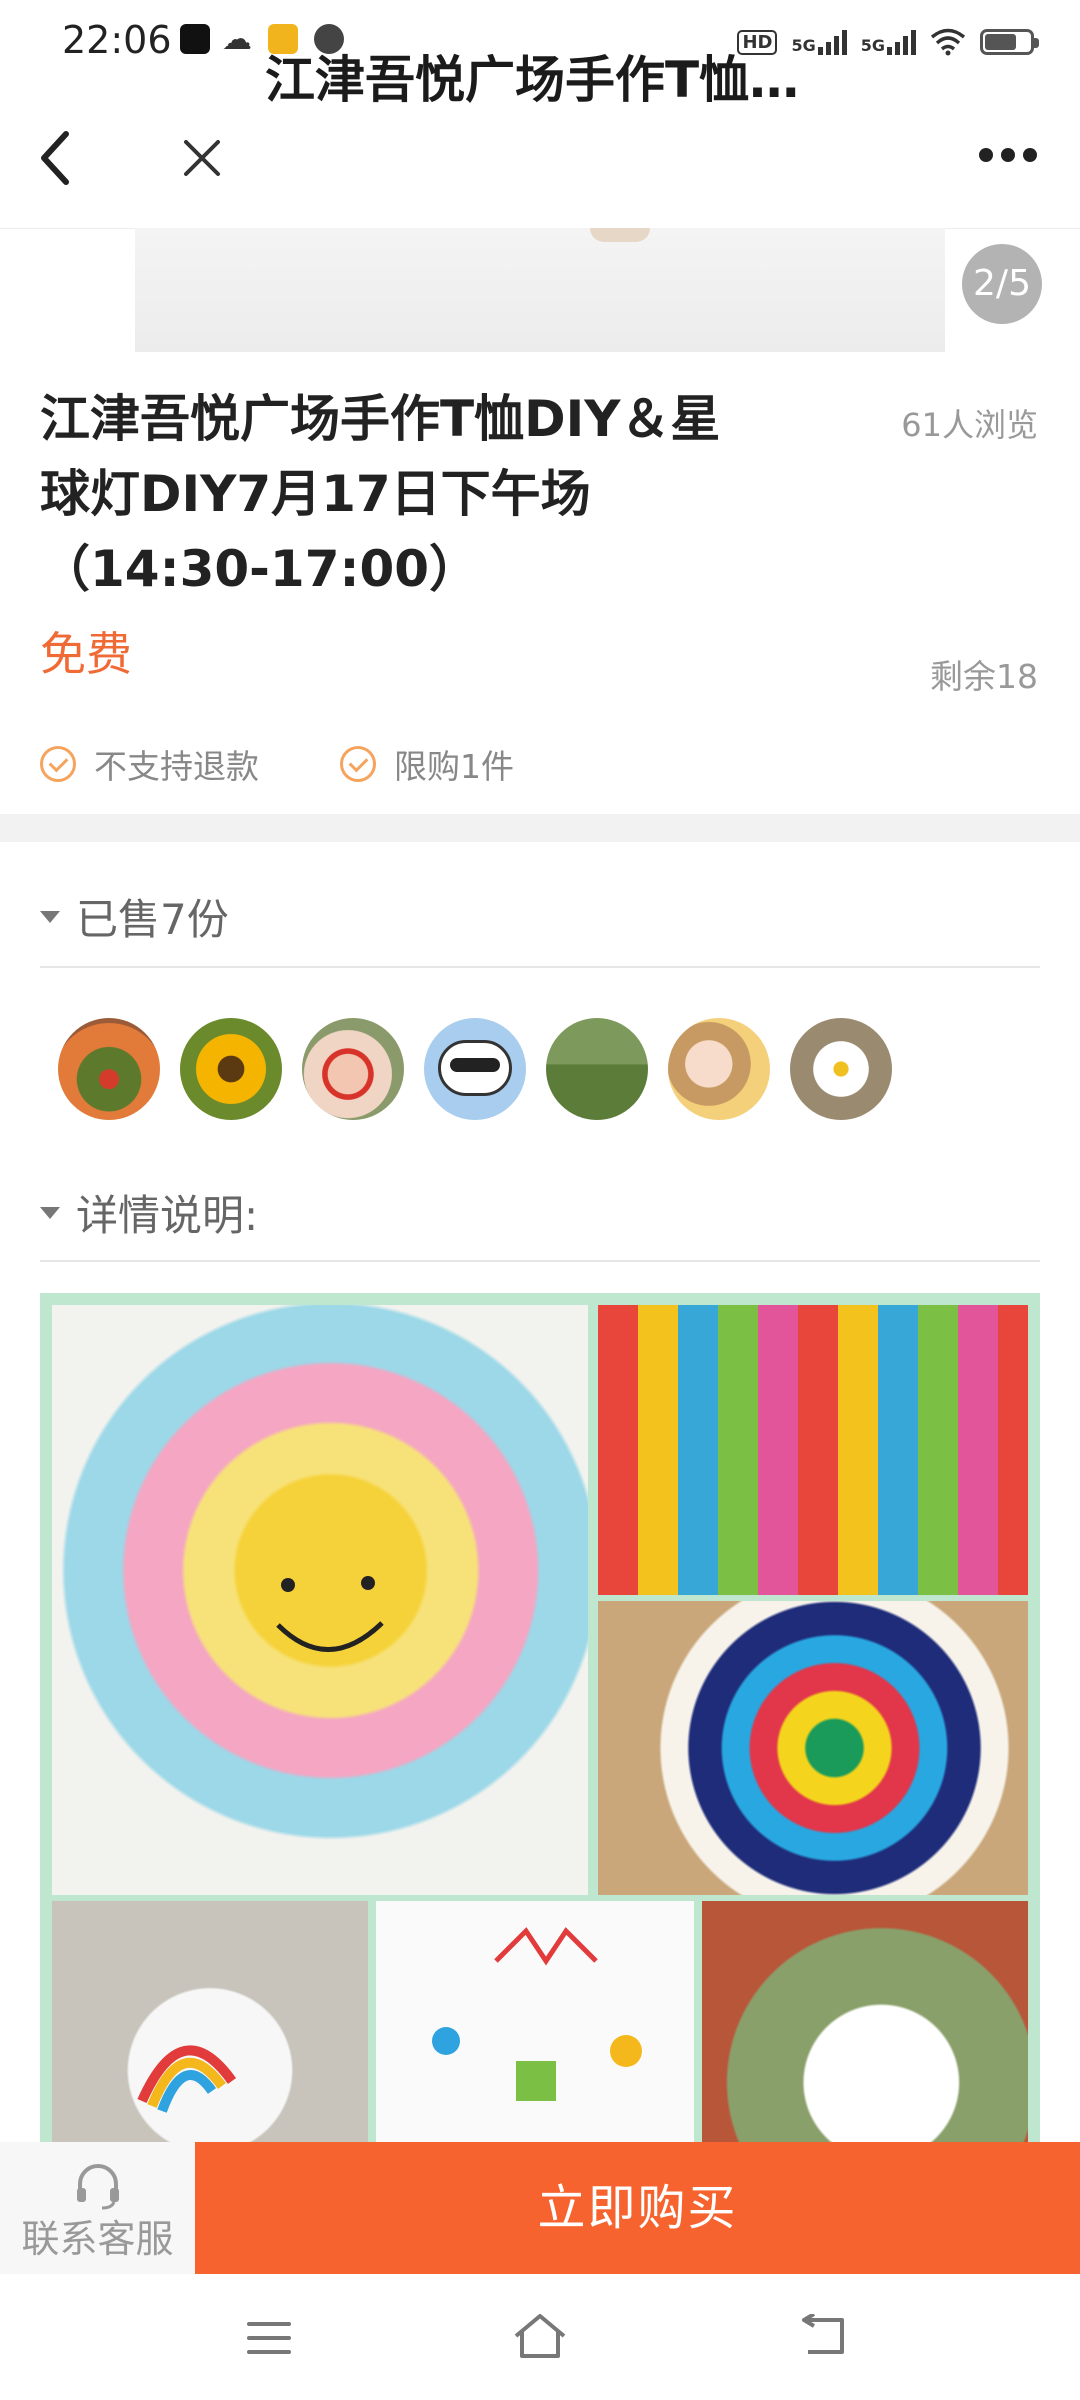 This screenshot has width=1080, height=2400. What do you see at coordinates (167, 1215) in the screenshot?
I see `details-label: 详情说明:` at bounding box center [167, 1215].